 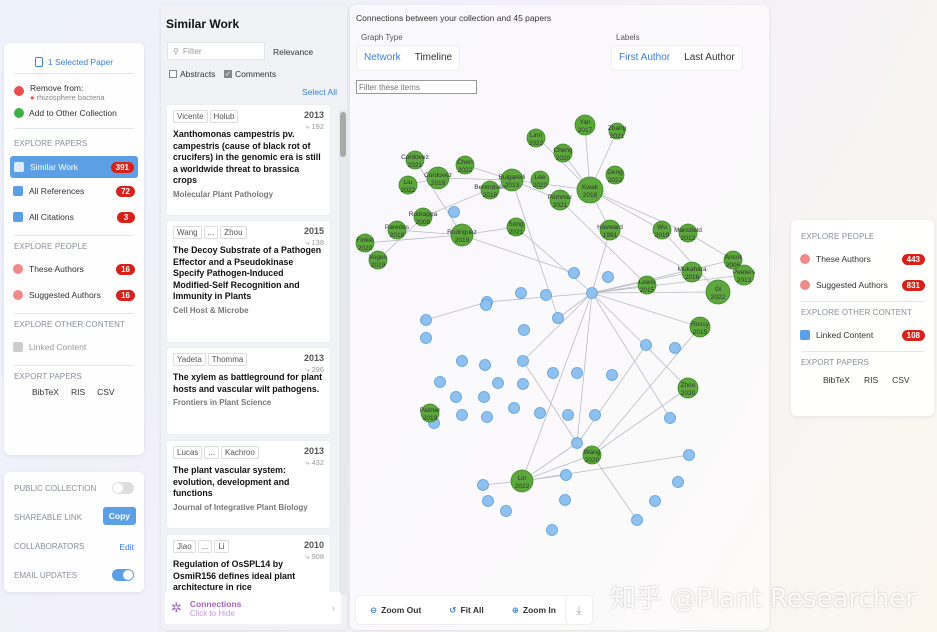 What do you see at coordinates (563, 153) in the screenshot?
I see `graph-node-collection: Cheng2020` at bounding box center [563, 153].